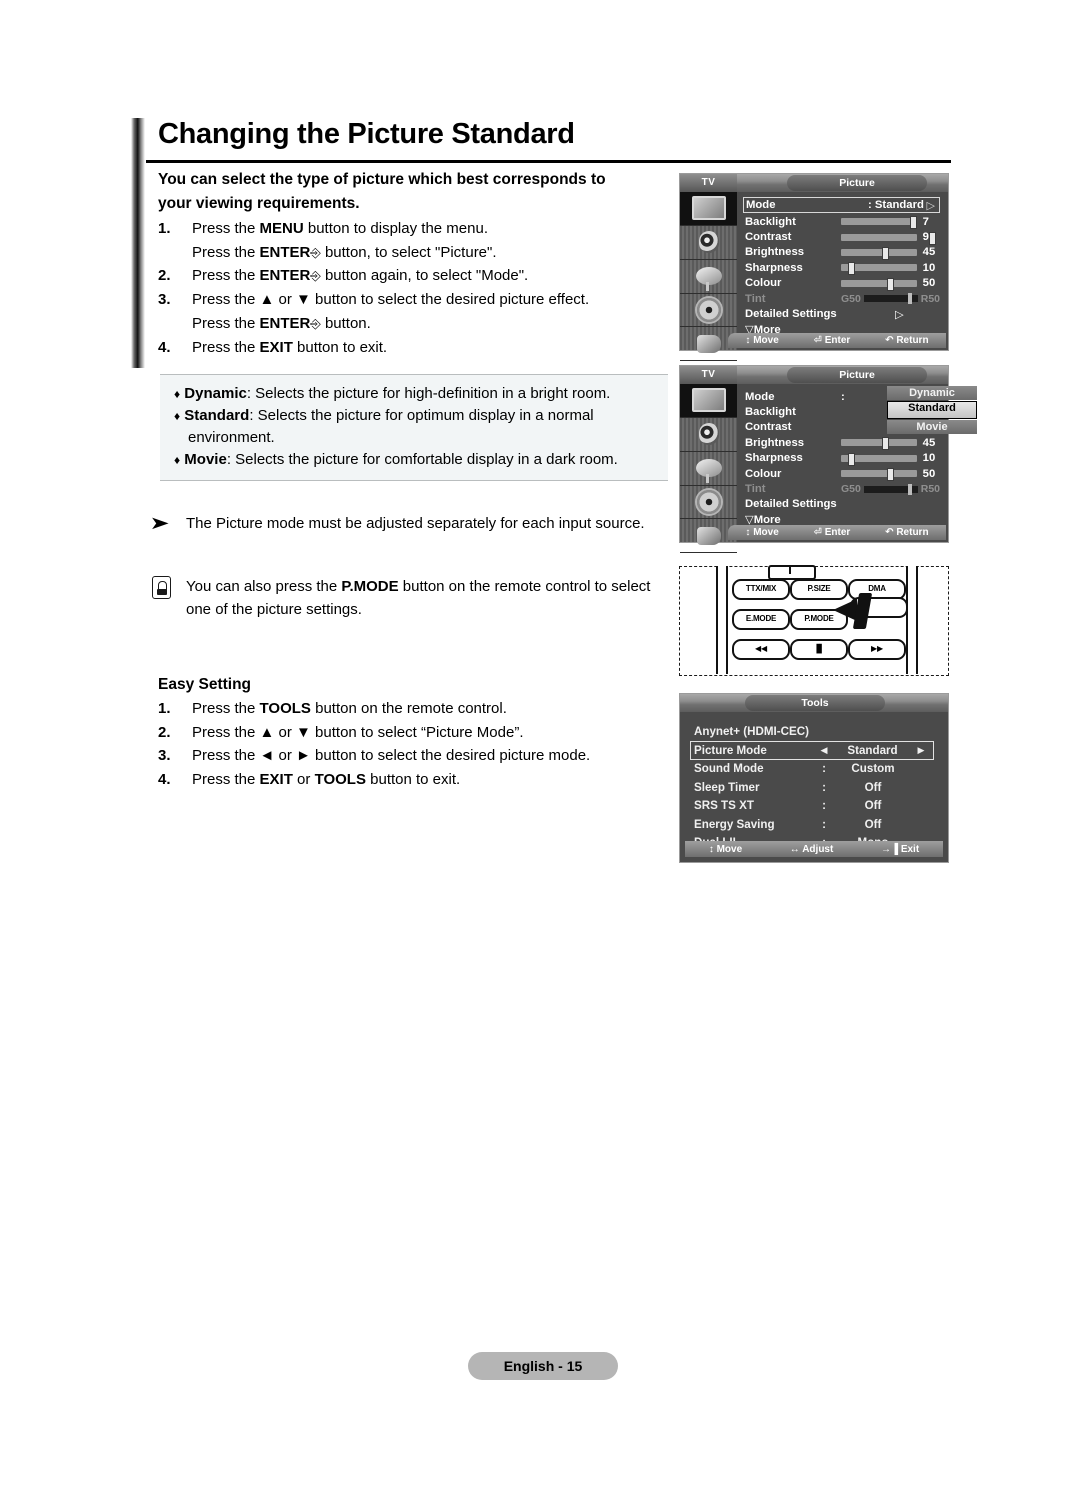 This screenshot has width=1080, height=1486. I want to click on remote-button-fastforward: ▶▶, so click(877, 649).